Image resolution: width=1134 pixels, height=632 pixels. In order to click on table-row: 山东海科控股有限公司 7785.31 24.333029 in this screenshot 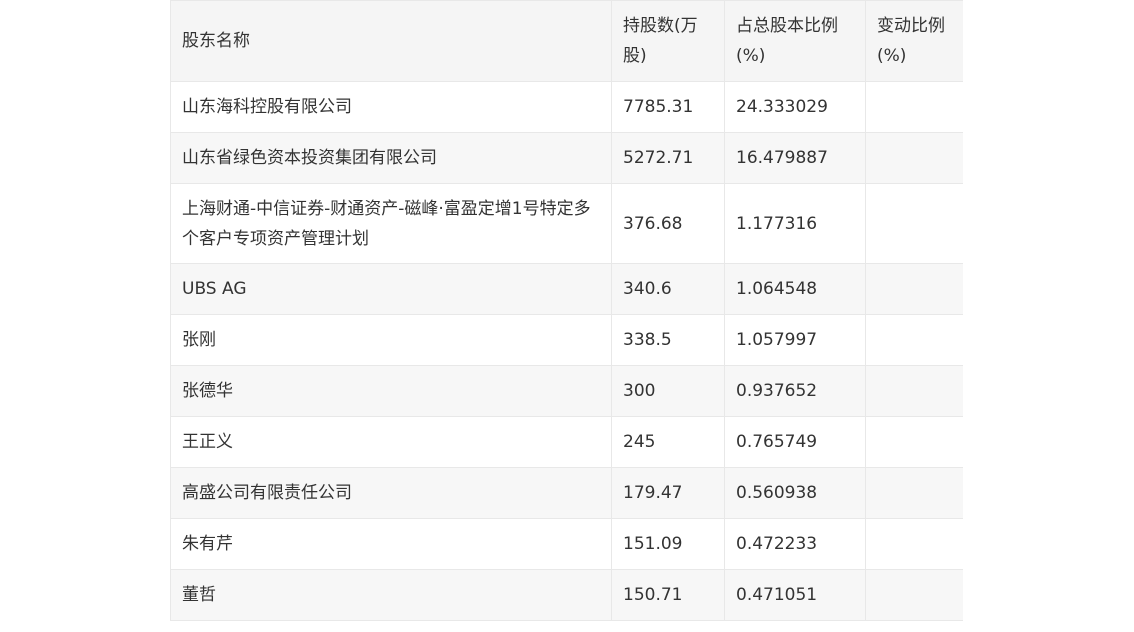, I will do `click(566, 107)`.